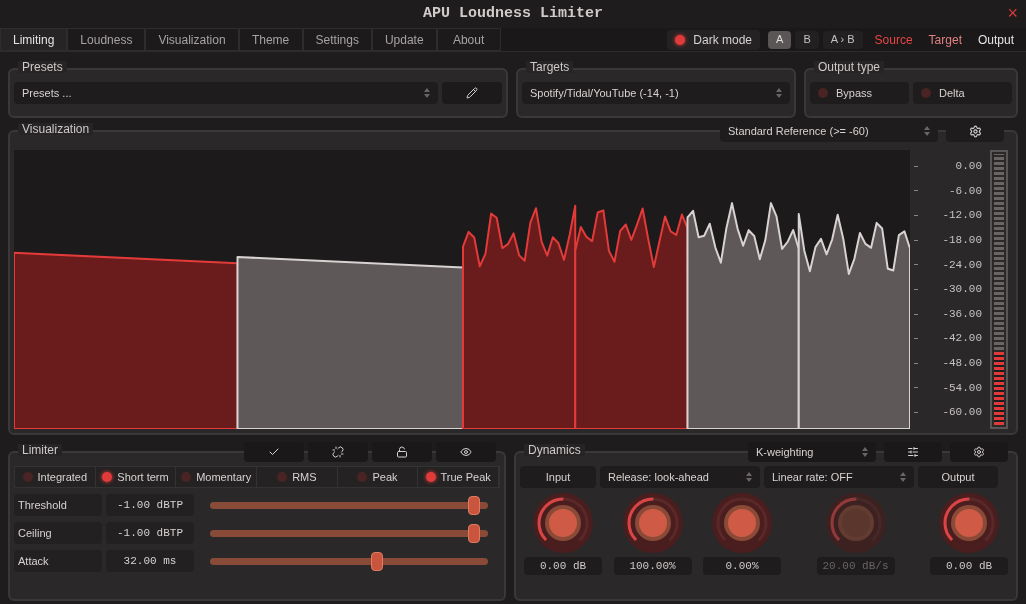 The image size is (1026, 604). I want to click on param-label: Threshold, so click(58, 505).